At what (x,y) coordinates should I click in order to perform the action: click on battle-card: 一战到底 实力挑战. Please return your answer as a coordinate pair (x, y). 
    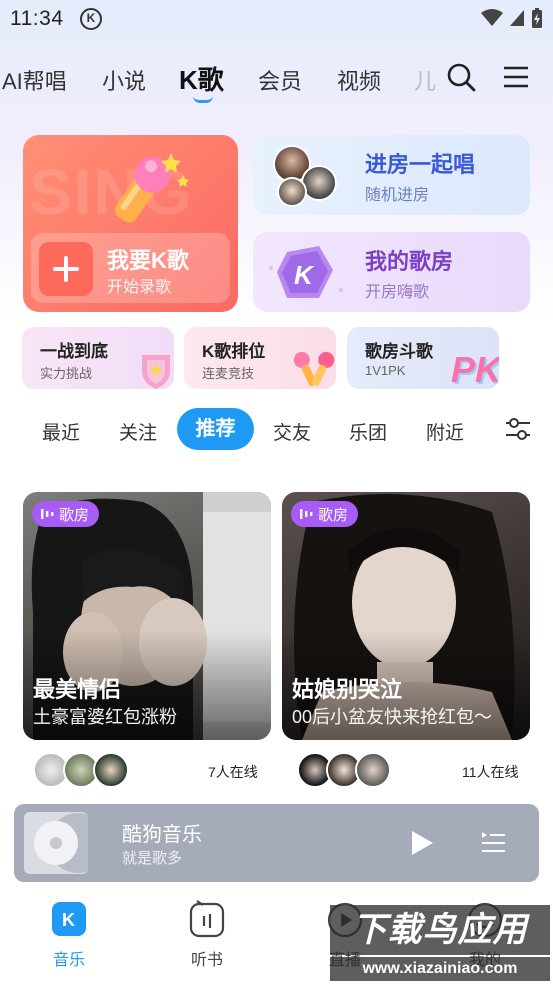
    Looking at the image, I should click on (98, 358).